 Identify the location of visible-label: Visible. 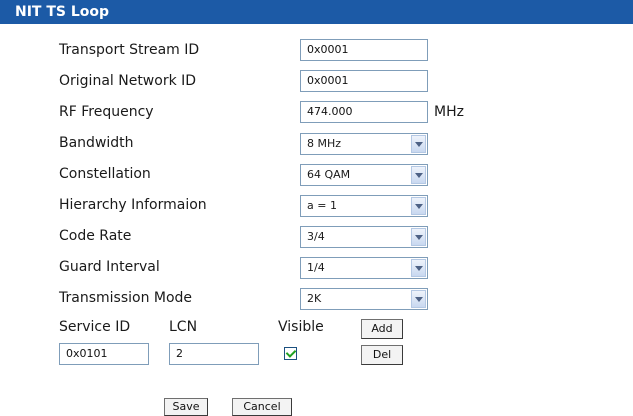
(301, 327).